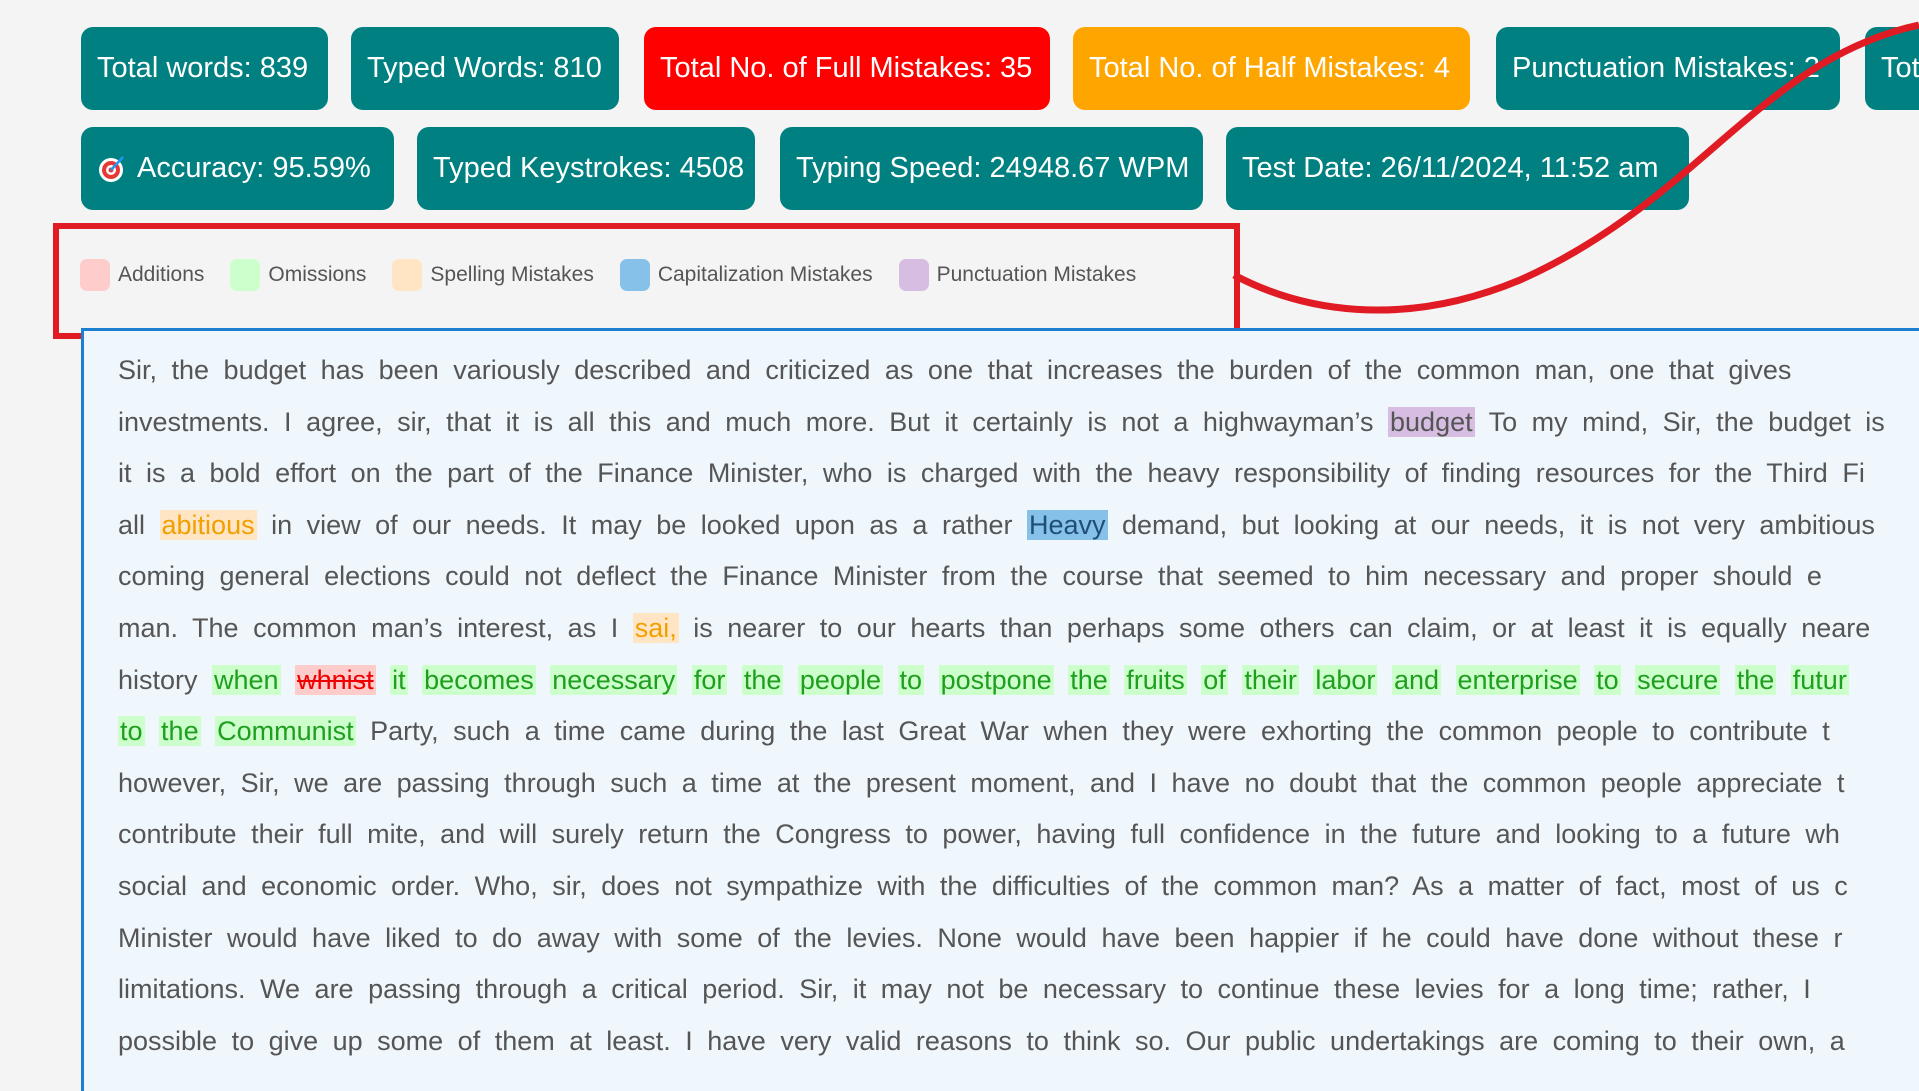  Describe the element at coordinates (1155, 679) in the screenshot. I see `omission-word: fruits` at that location.